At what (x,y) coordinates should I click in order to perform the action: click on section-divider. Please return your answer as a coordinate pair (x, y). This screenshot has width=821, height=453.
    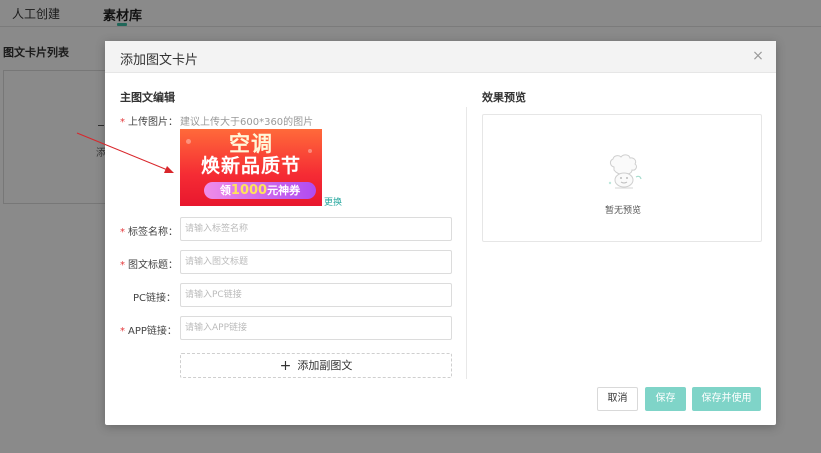
    Looking at the image, I should click on (466, 243).